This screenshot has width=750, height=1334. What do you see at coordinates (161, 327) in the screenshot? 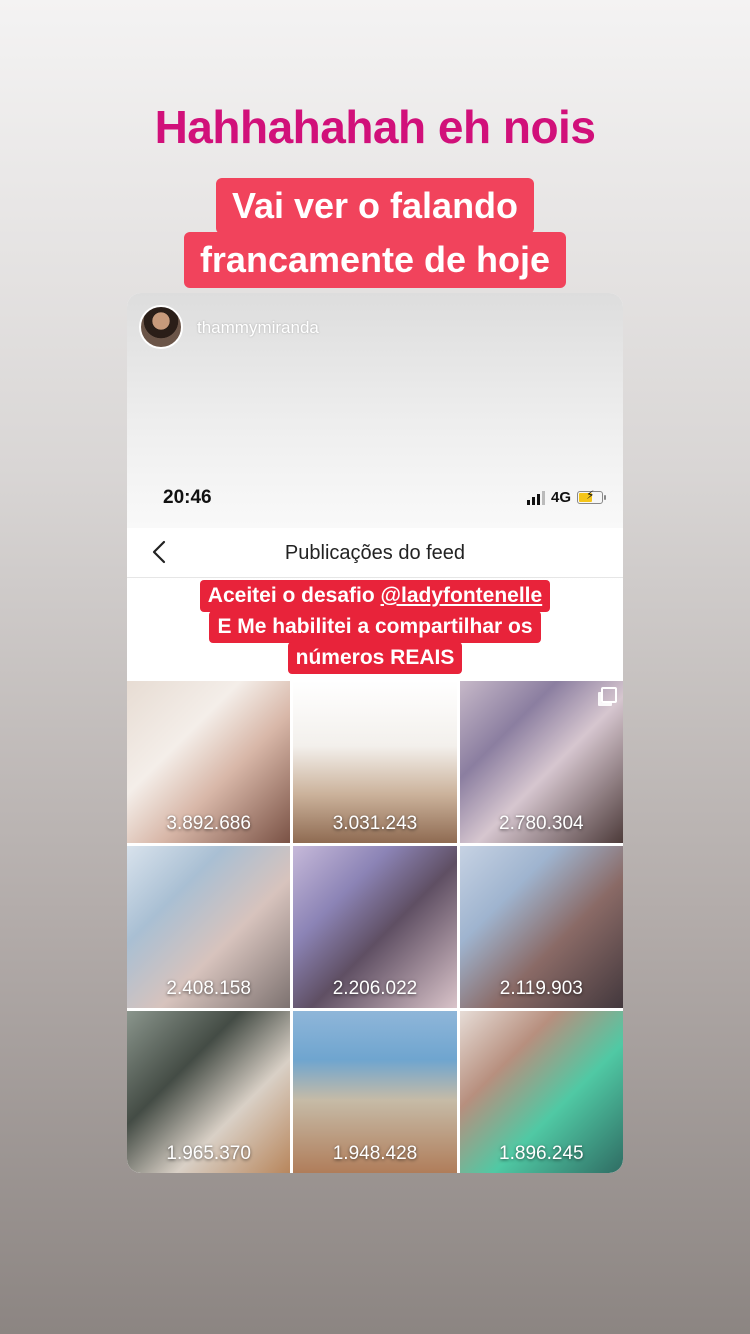
I see `avatar` at bounding box center [161, 327].